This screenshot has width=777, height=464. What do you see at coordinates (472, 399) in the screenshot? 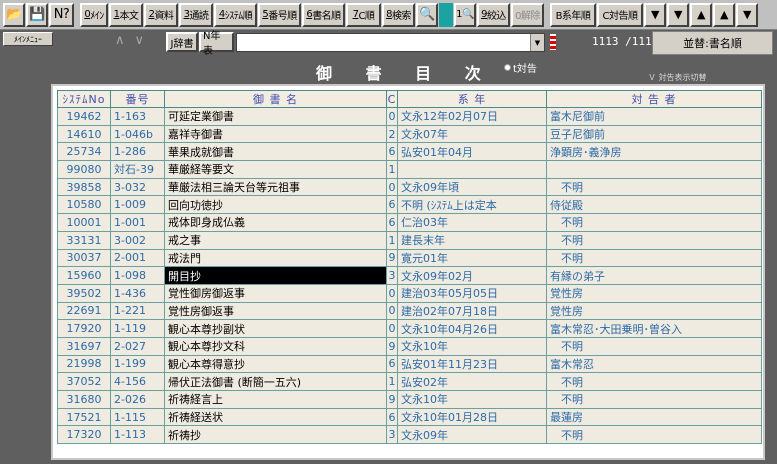
I see `era-cell: 文永10年` at bounding box center [472, 399].